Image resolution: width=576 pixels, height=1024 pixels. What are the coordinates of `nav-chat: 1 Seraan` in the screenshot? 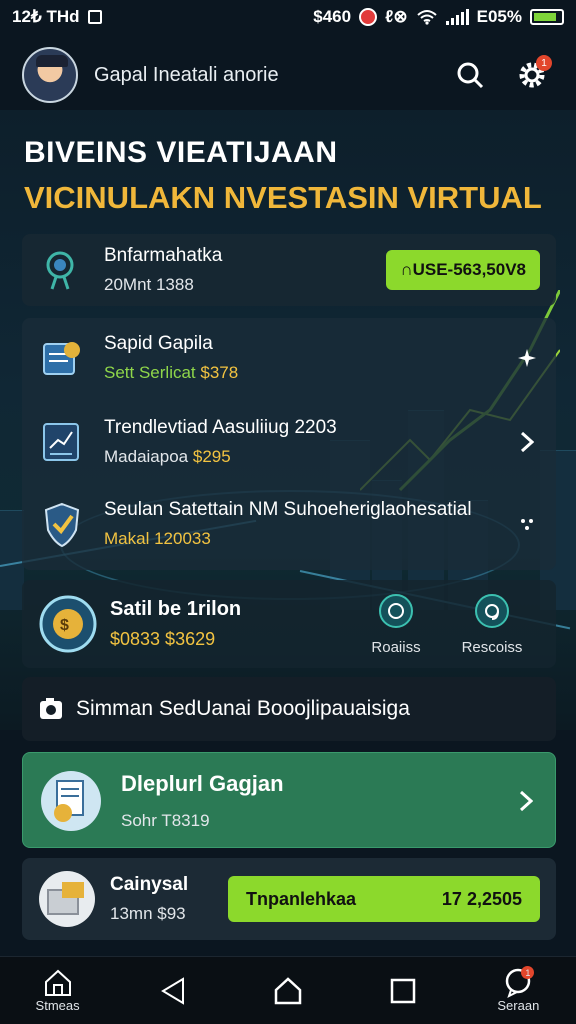 It's located at (518, 989).